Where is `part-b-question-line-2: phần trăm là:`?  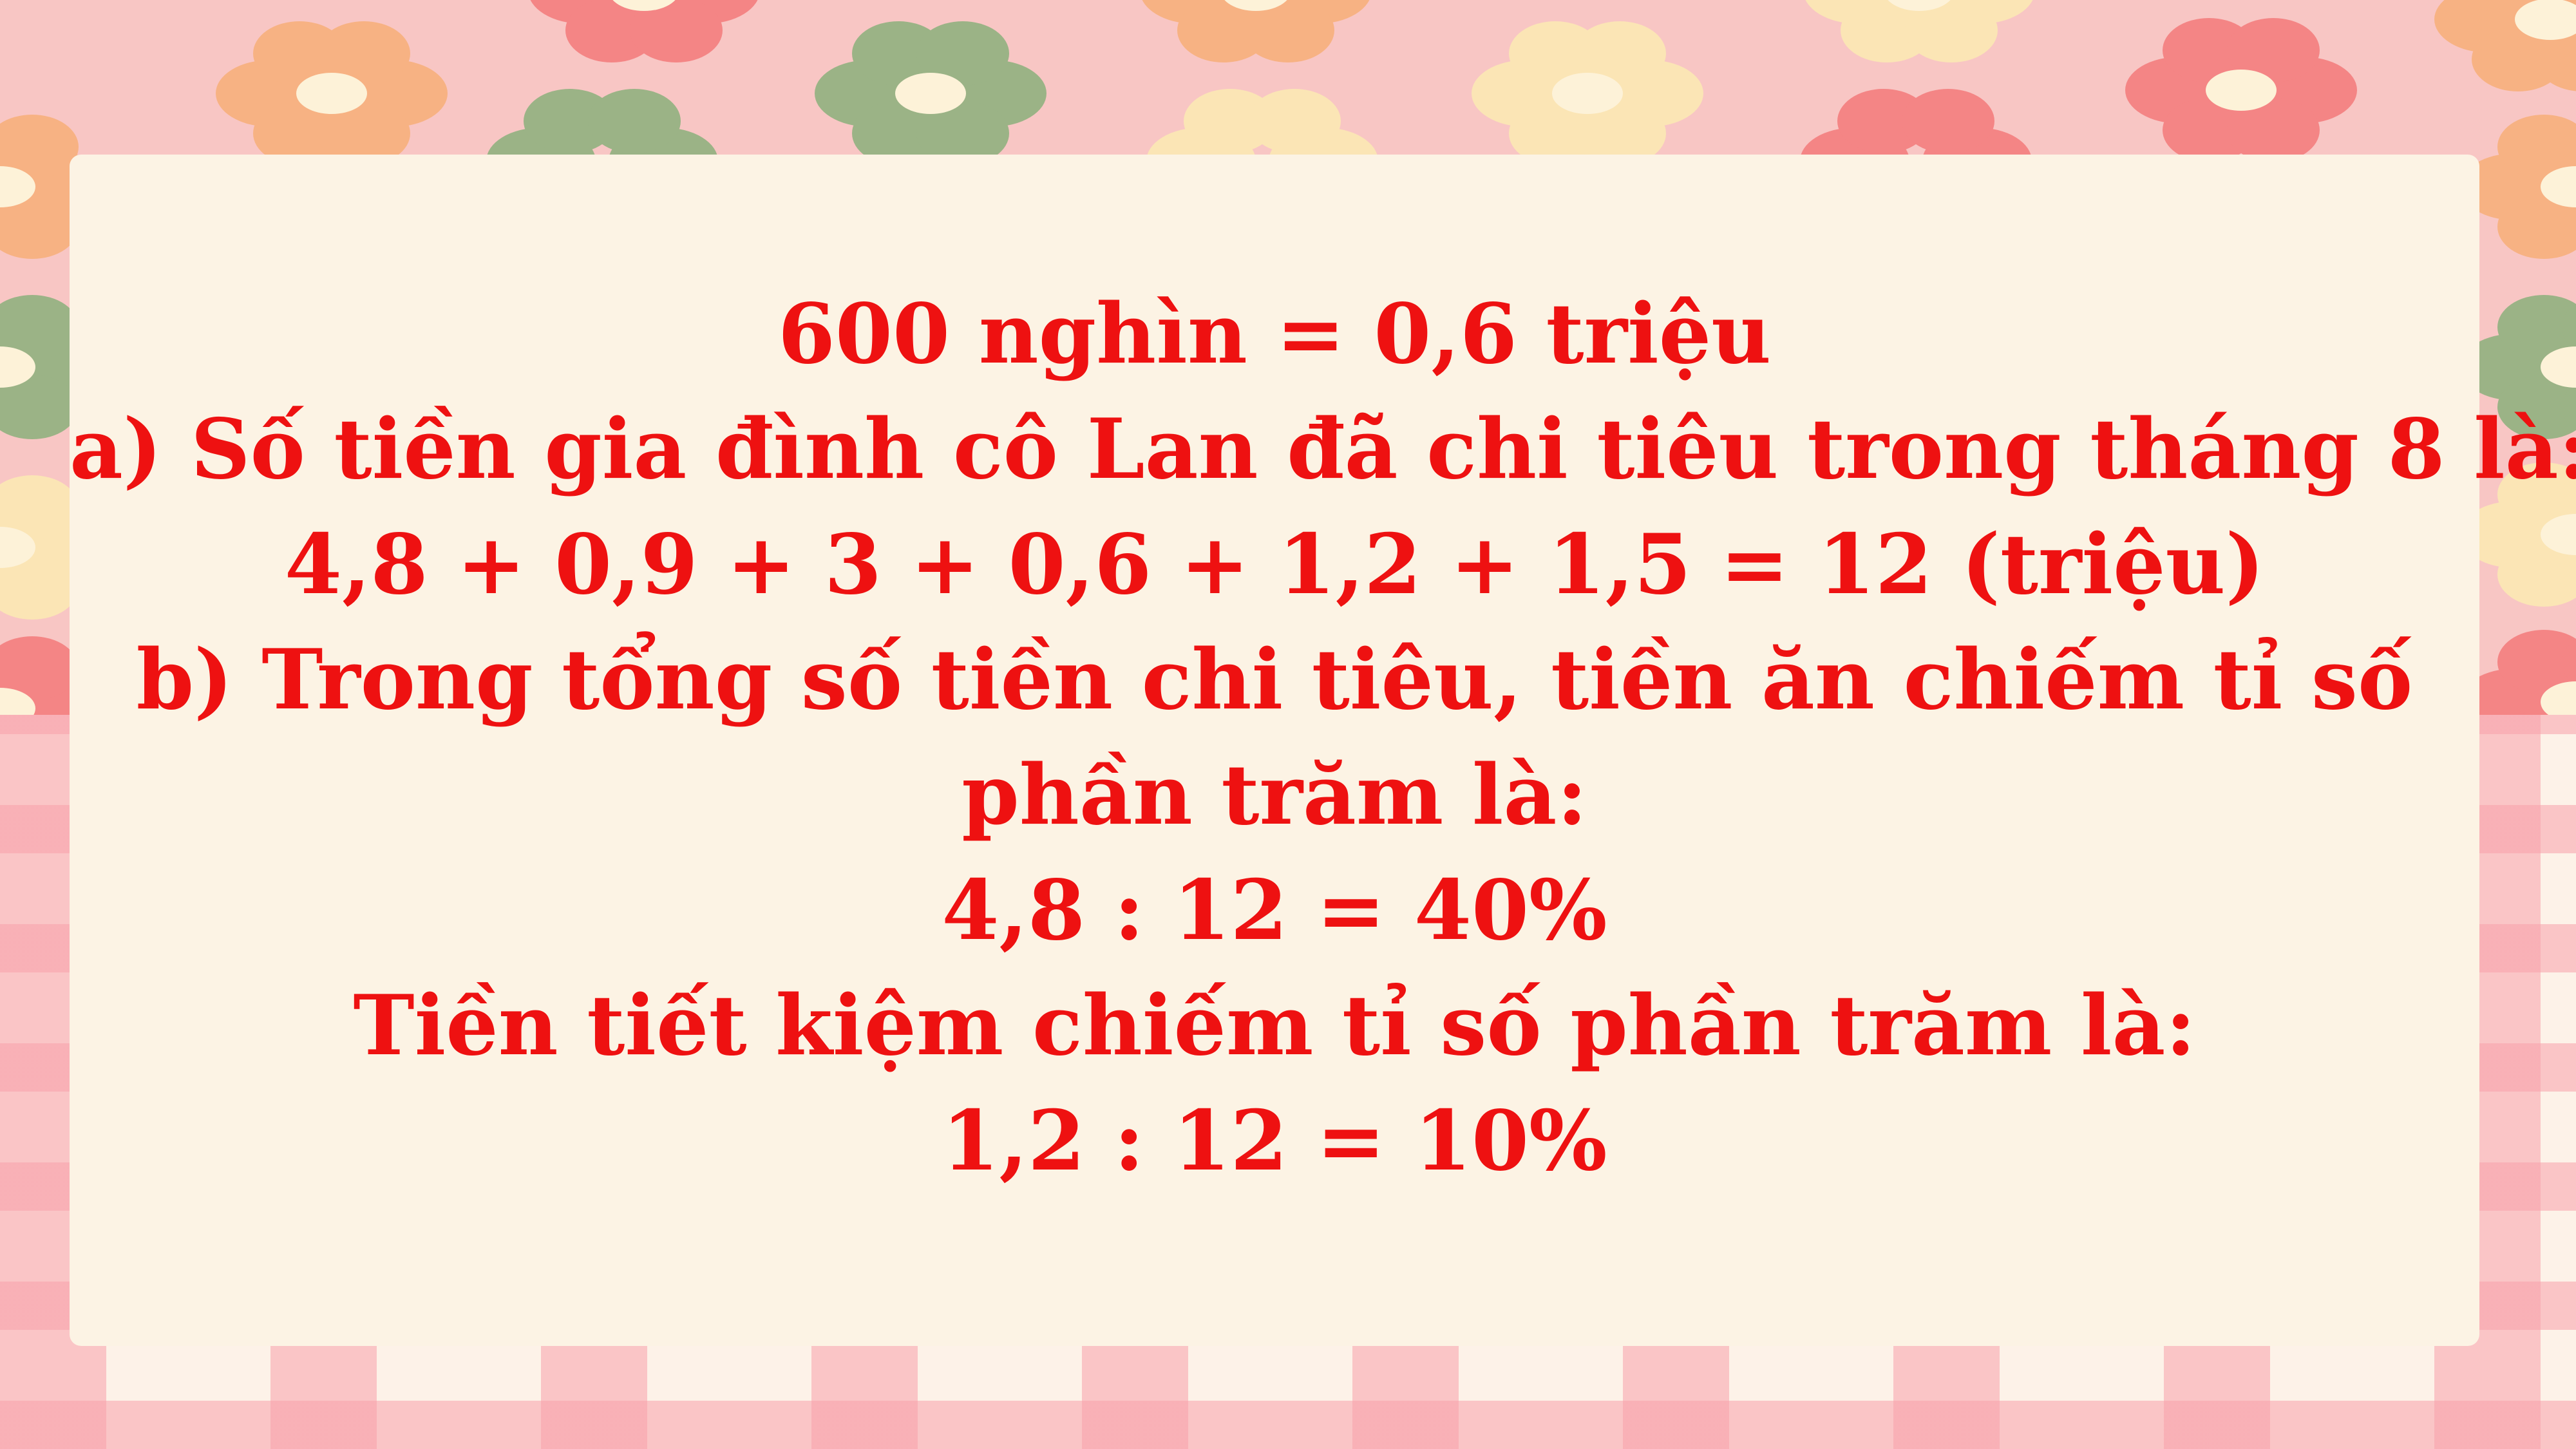
part-b-question-line-2: phần trăm là: is located at coordinates (1274, 795).